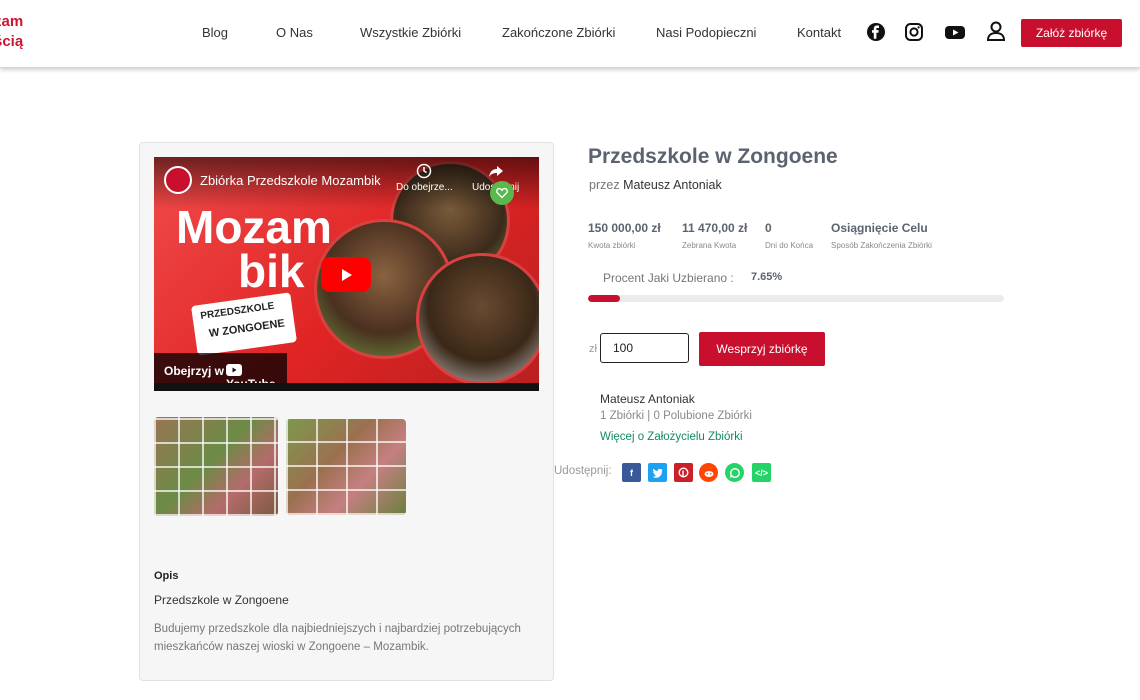 This screenshot has height=700, width=1140. Describe the element at coordinates (762, 349) in the screenshot. I see `support-fundraiser-button: Wesprzyj zbiórkę` at that location.